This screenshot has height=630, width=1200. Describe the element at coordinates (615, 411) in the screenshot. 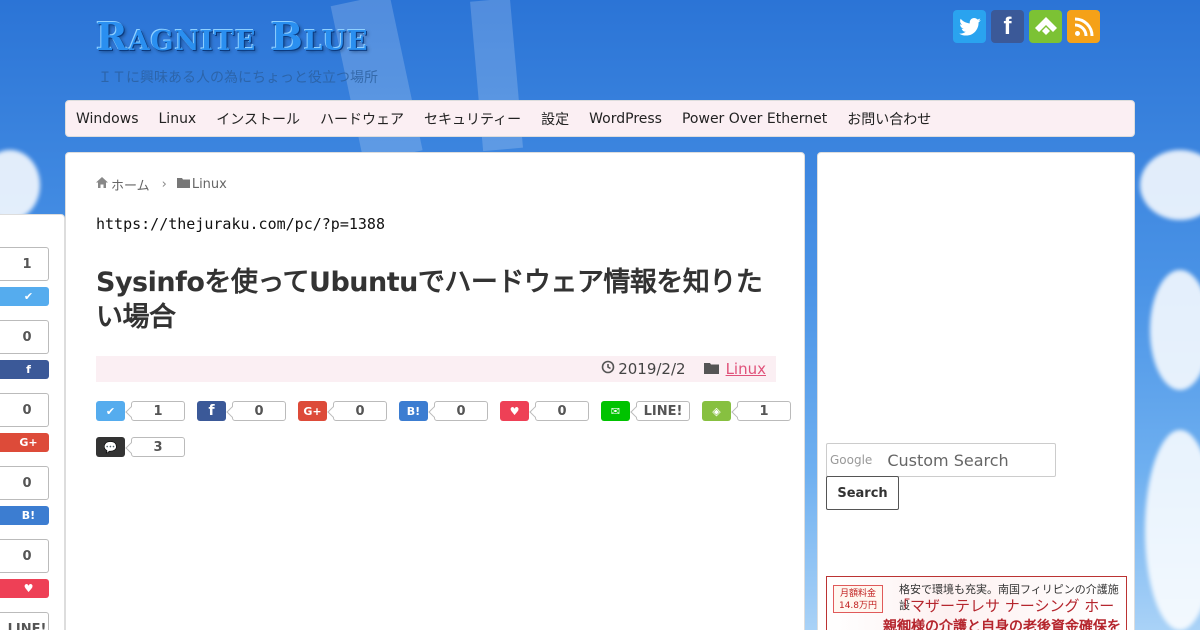

I see `line-icon: ✉` at that location.